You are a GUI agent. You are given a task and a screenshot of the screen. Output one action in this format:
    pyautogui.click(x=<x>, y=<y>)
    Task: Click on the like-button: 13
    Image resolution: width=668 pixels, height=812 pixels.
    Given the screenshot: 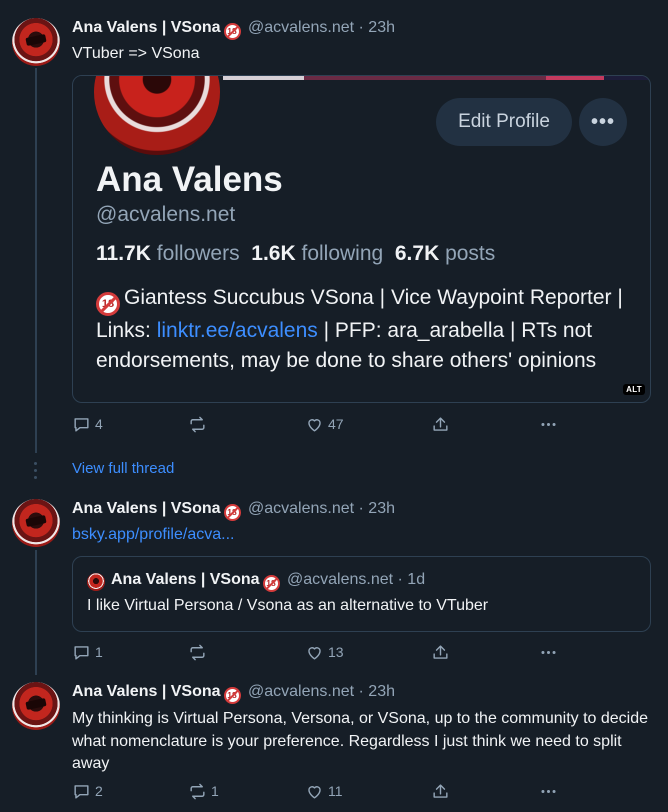 What is the action you would take?
    pyautogui.click(x=324, y=652)
    